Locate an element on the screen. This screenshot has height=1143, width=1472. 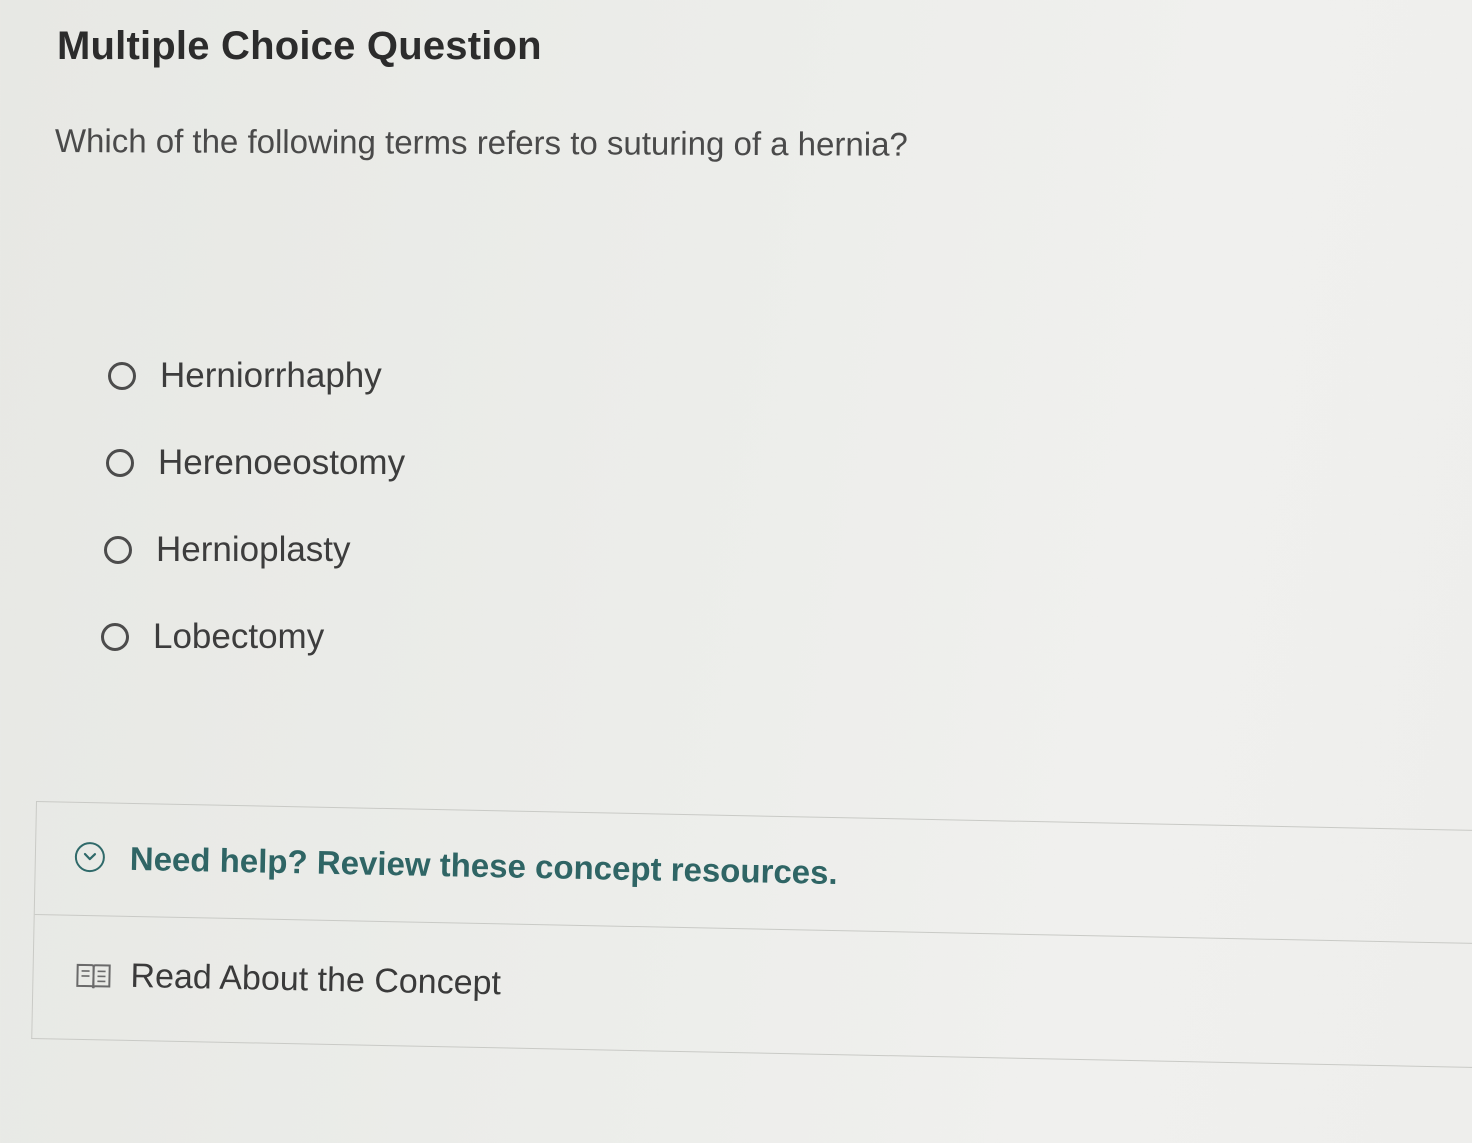
option-label: Lobectomy is located at coordinates (239, 636).